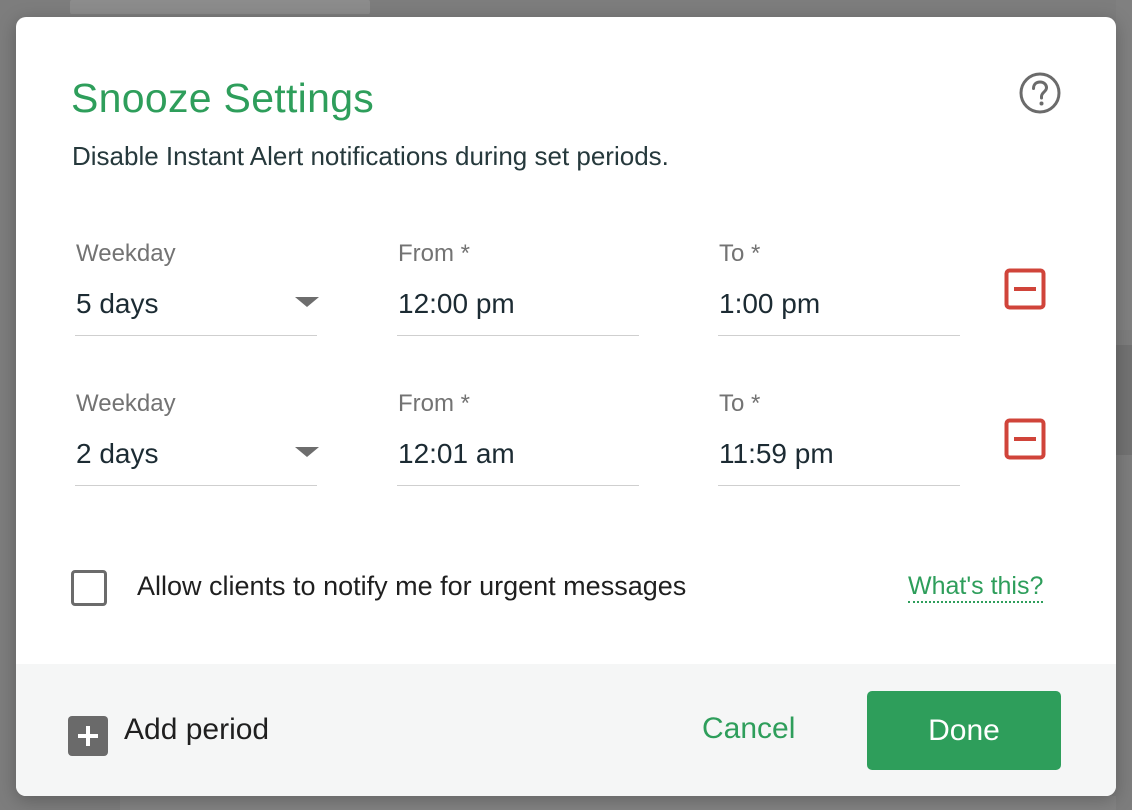 Image resolution: width=1132 pixels, height=810 pixels. What do you see at coordinates (117, 453) in the screenshot?
I see `weekday-value: 2 days` at bounding box center [117, 453].